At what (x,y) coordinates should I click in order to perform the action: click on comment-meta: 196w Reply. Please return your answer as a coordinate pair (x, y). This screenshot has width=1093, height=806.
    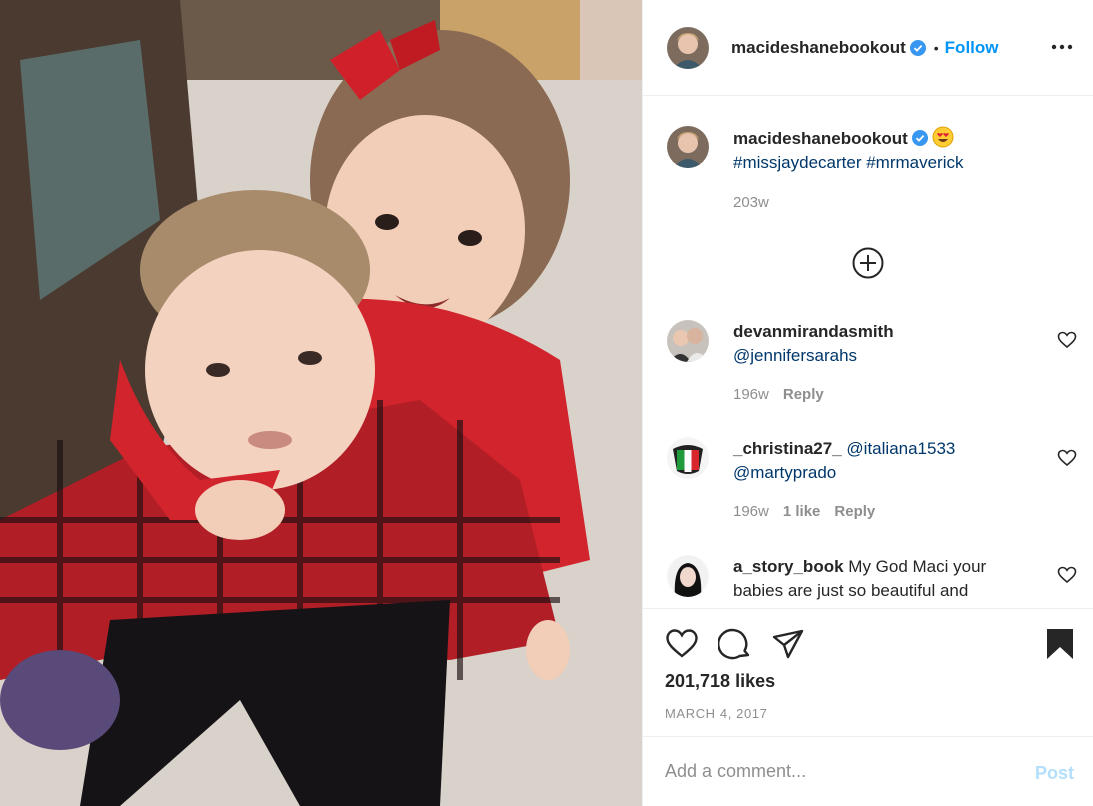
    Looking at the image, I should click on (785, 394).